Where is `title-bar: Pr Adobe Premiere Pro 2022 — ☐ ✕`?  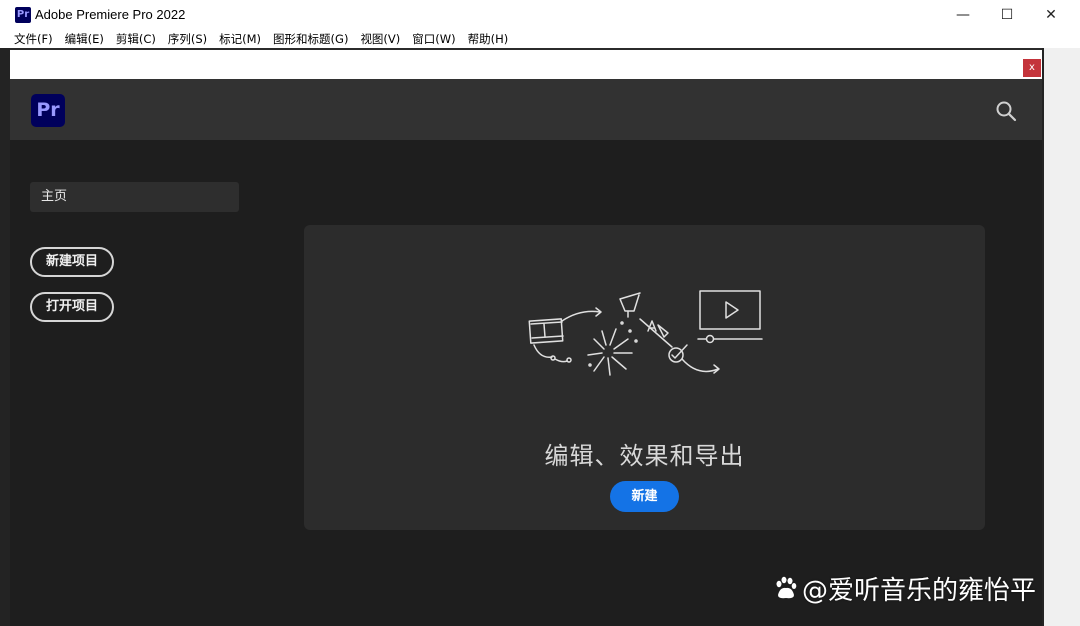 title-bar: Pr Adobe Premiere Pro 2022 — ☐ ✕ is located at coordinates (540, 15).